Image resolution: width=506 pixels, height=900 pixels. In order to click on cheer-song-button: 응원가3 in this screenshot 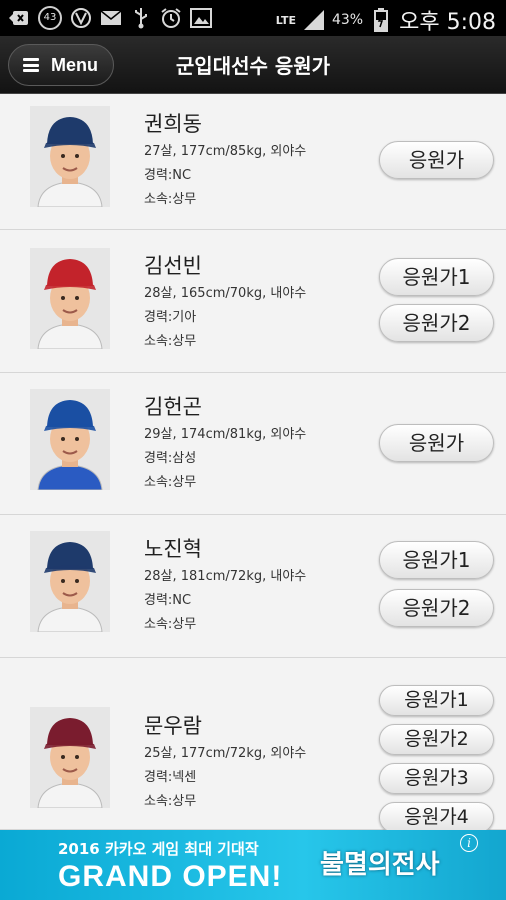, I will do `click(436, 778)`.